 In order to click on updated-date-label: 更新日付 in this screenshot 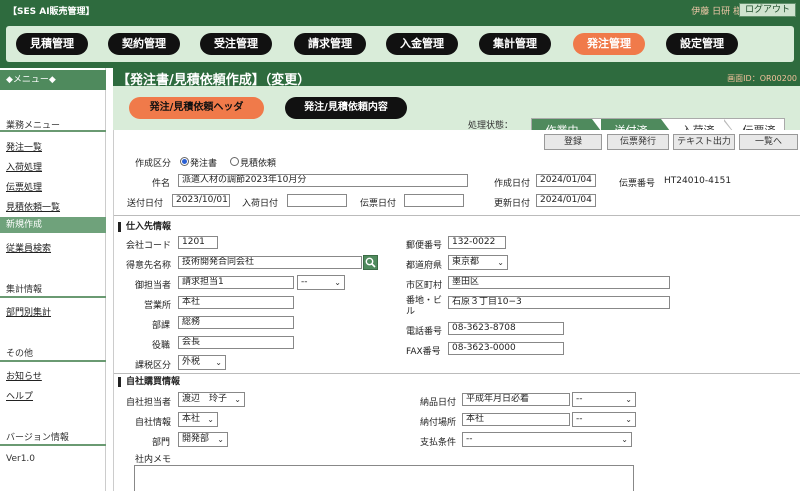, I will do `click(512, 204)`.